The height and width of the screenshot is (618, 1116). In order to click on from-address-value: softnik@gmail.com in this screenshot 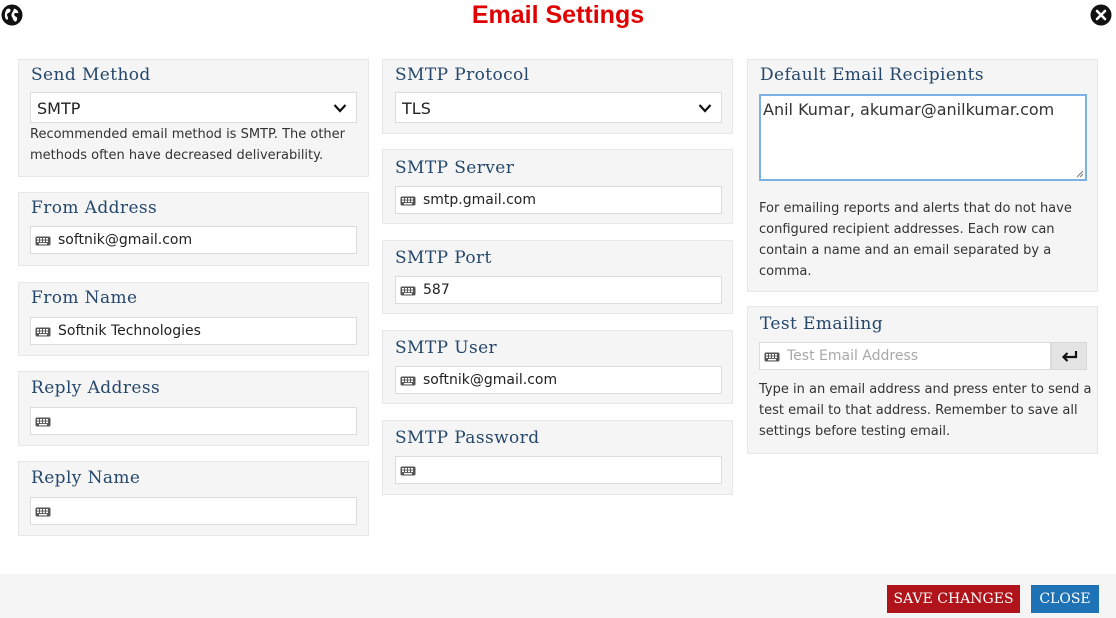, I will do `click(125, 240)`.